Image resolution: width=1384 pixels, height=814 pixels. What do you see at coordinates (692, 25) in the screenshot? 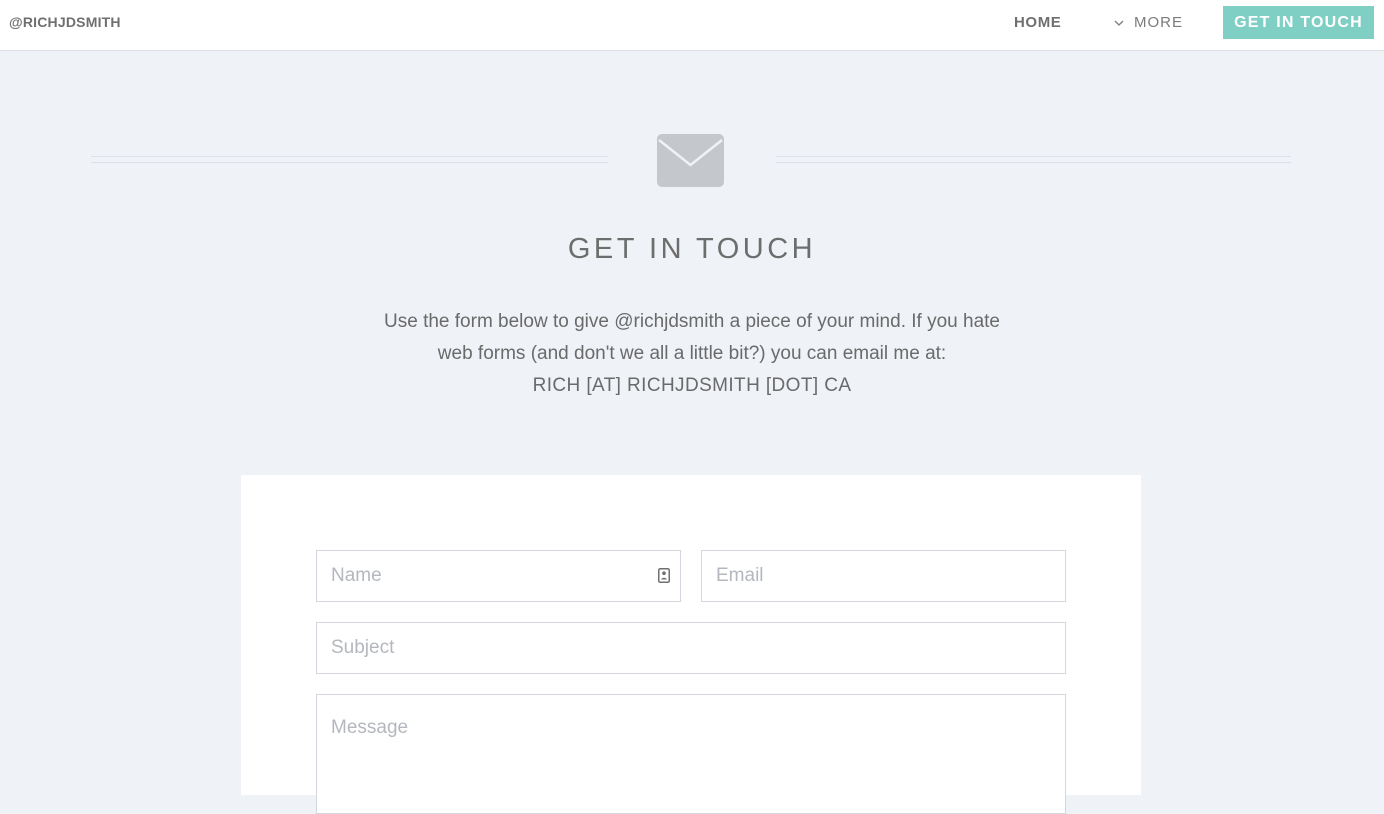
I see `top-navigation-bar: @RICHJDSMITH HOME MORE GET IN TOUCH` at bounding box center [692, 25].